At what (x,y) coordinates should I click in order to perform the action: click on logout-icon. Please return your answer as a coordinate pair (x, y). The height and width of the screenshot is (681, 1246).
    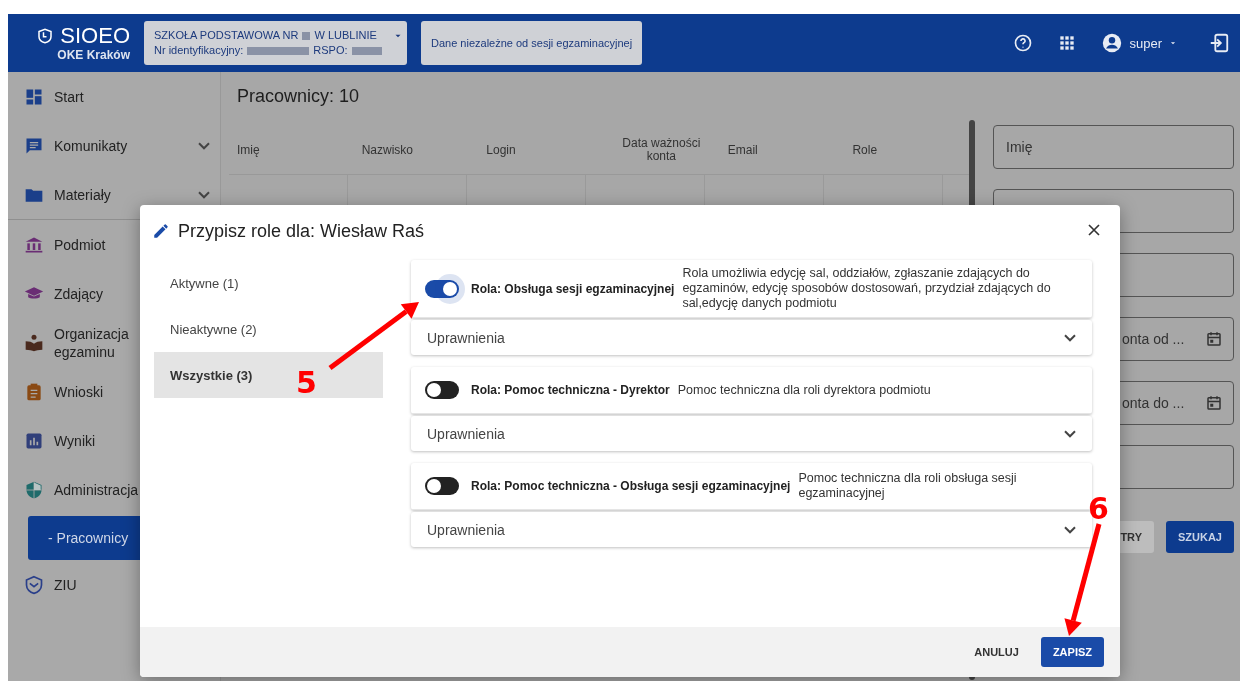
    Looking at the image, I should click on (1219, 43).